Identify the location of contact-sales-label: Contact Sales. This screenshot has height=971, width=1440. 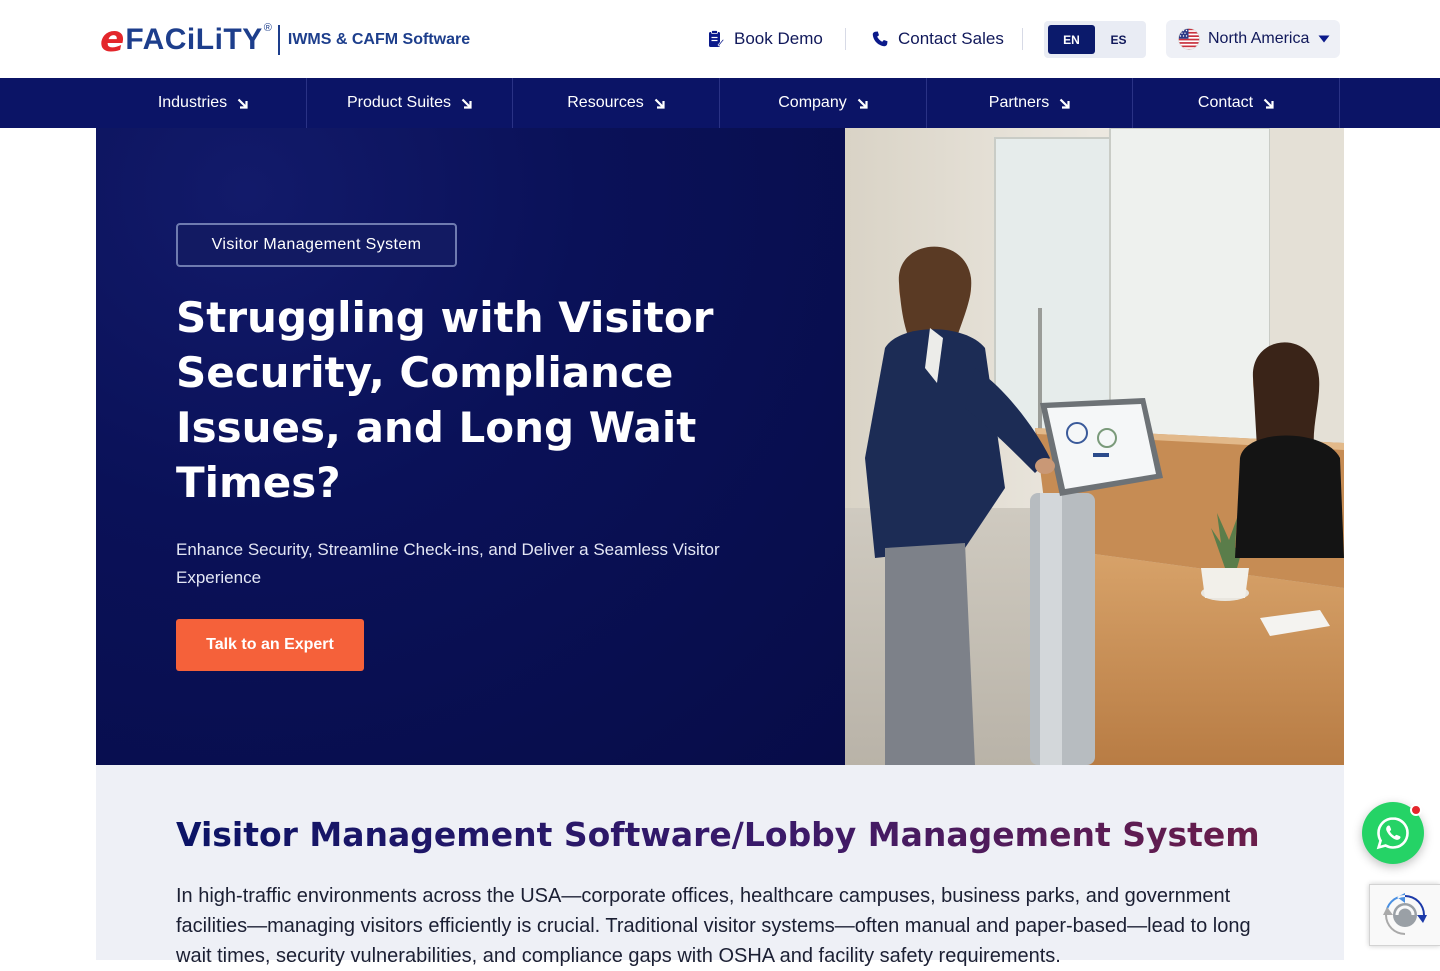
(951, 38).